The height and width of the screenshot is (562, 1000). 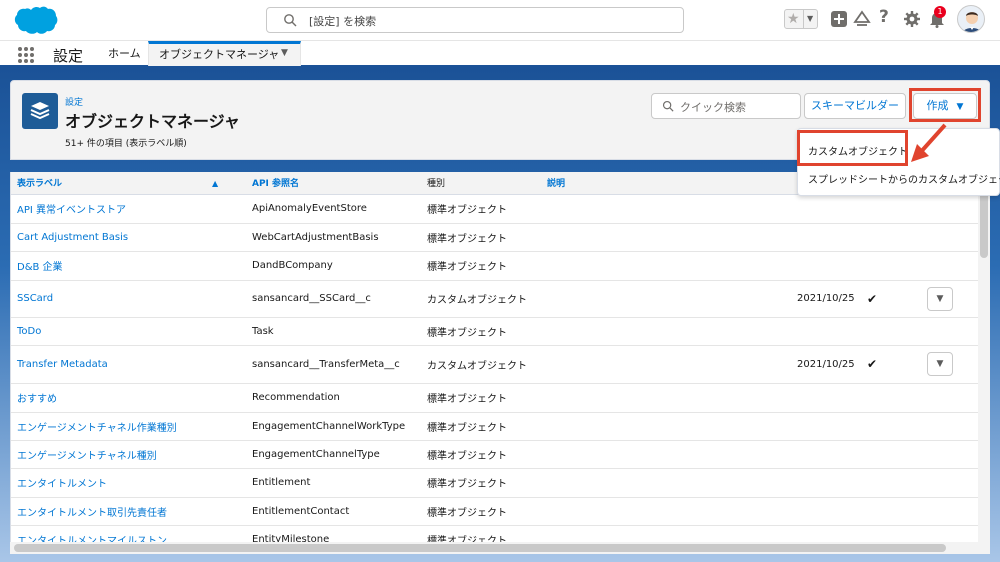 What do you see at coordinates (888, 17) in the screenshot?
I see `help-icon: ?` at bounding box center [888, 17].